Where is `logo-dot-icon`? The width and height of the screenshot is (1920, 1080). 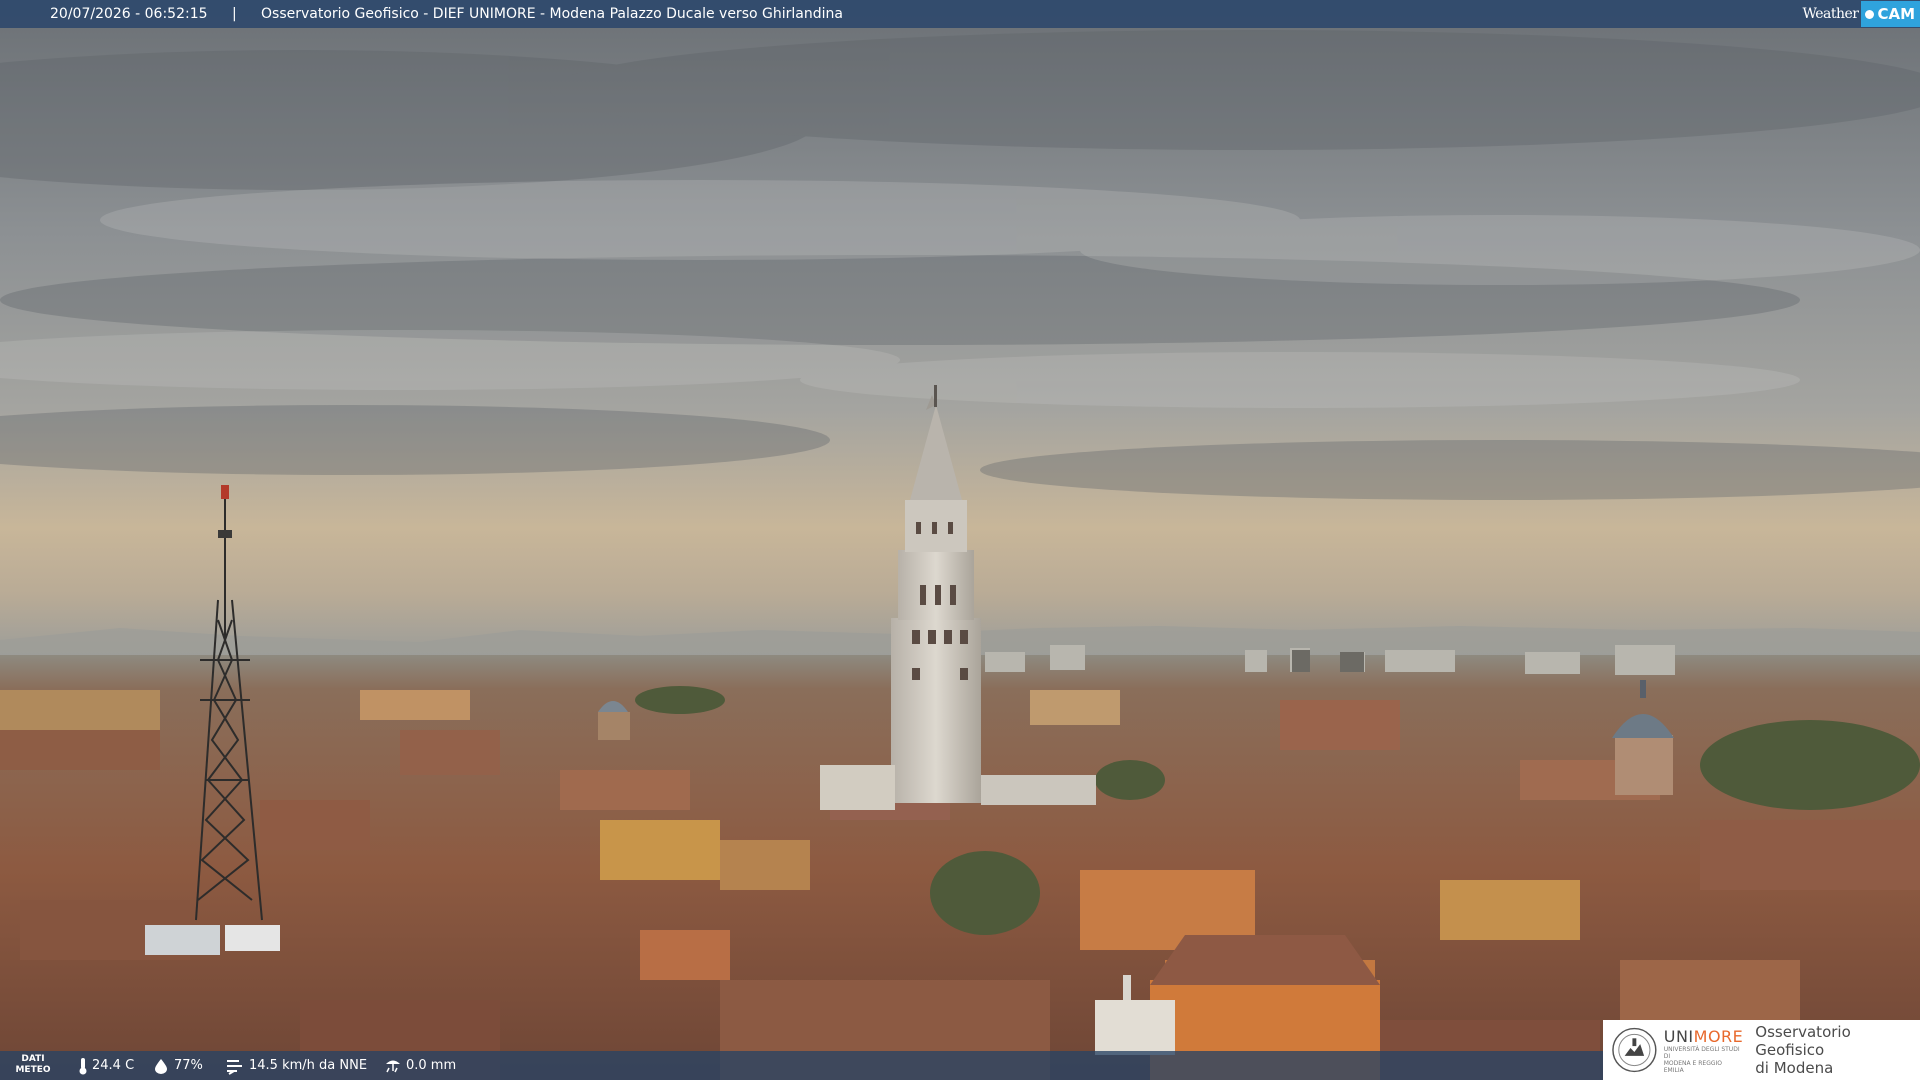
logo-dot-icon is located at coordinates (1870, 14).